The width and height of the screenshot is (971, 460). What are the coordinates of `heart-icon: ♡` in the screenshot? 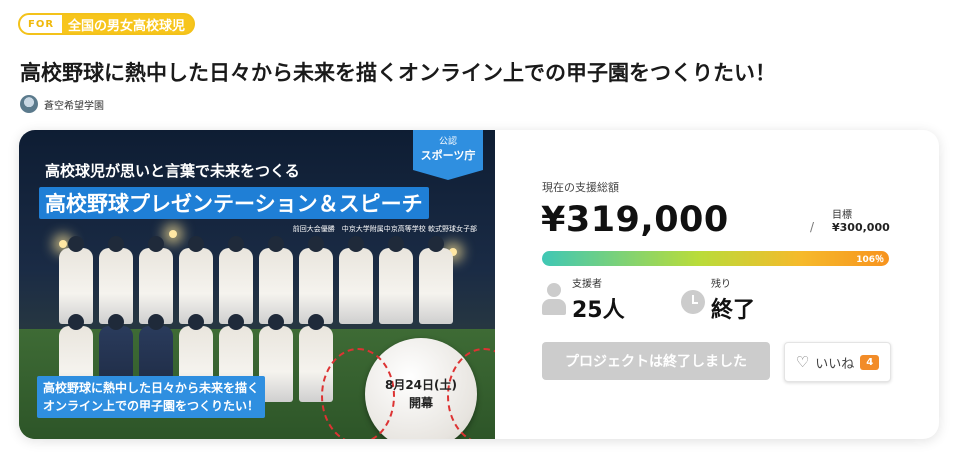 It's located at (802, 361).